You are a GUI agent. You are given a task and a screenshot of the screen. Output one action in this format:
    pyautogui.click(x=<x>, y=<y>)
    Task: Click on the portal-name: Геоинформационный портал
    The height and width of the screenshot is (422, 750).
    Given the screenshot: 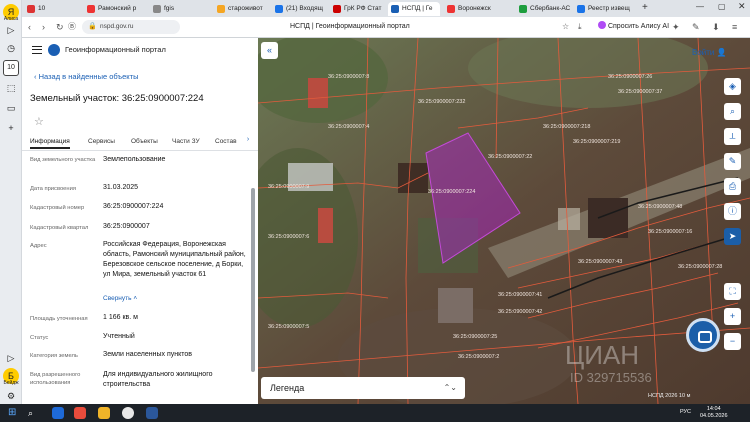 What is the action you would take?
    pyautogui.click(x=115, y=49)
    